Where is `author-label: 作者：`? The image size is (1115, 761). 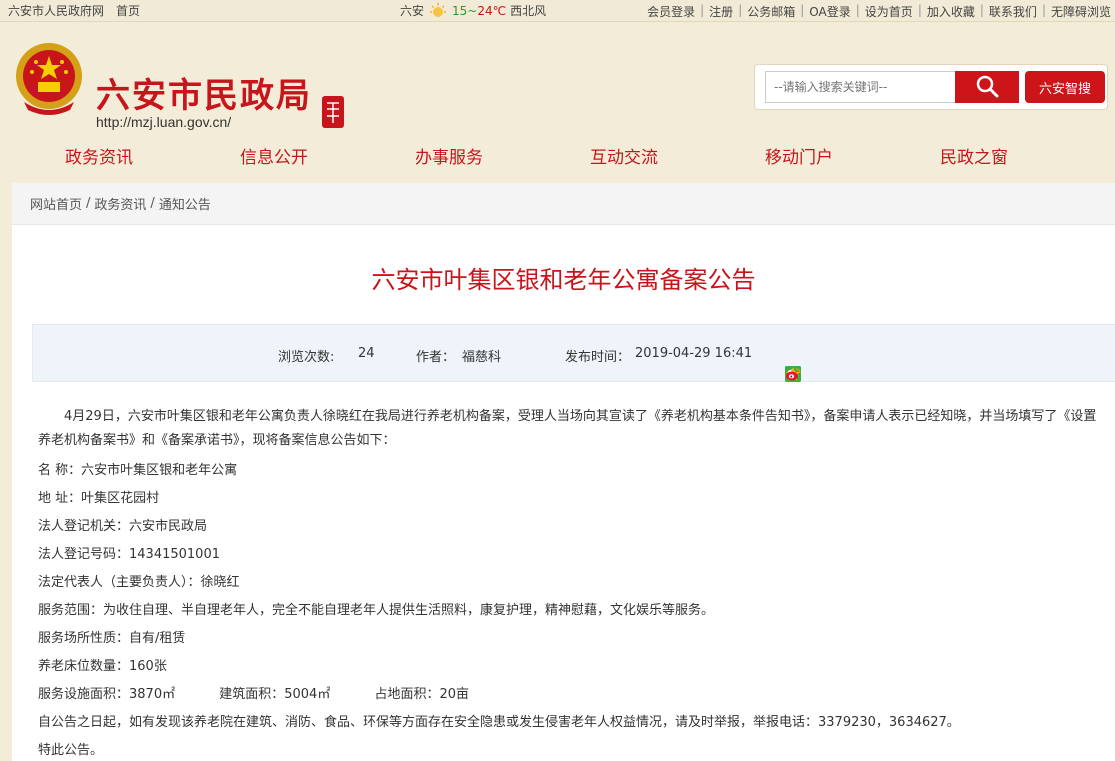
author-label: 作者： is located at coordinates (436, 357).